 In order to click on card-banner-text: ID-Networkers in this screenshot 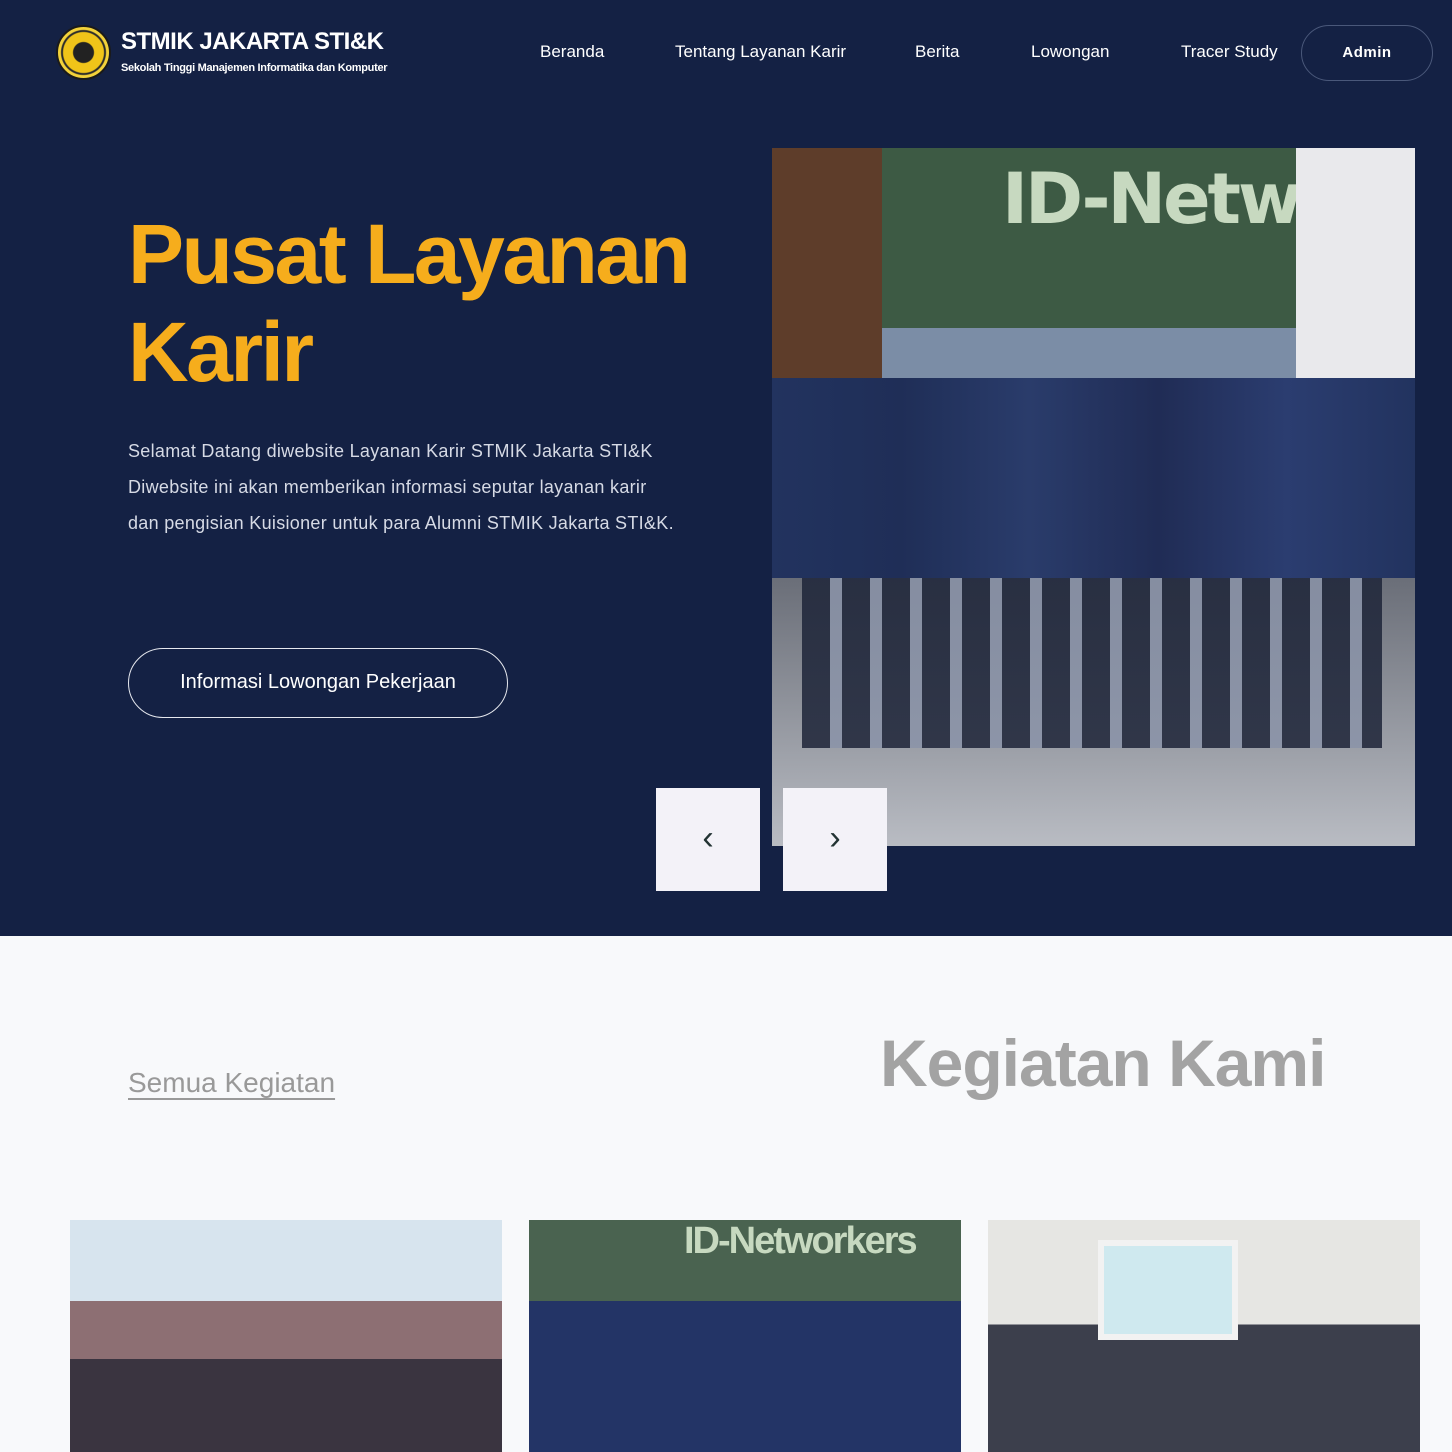, I will do `click(801, 1241)`.